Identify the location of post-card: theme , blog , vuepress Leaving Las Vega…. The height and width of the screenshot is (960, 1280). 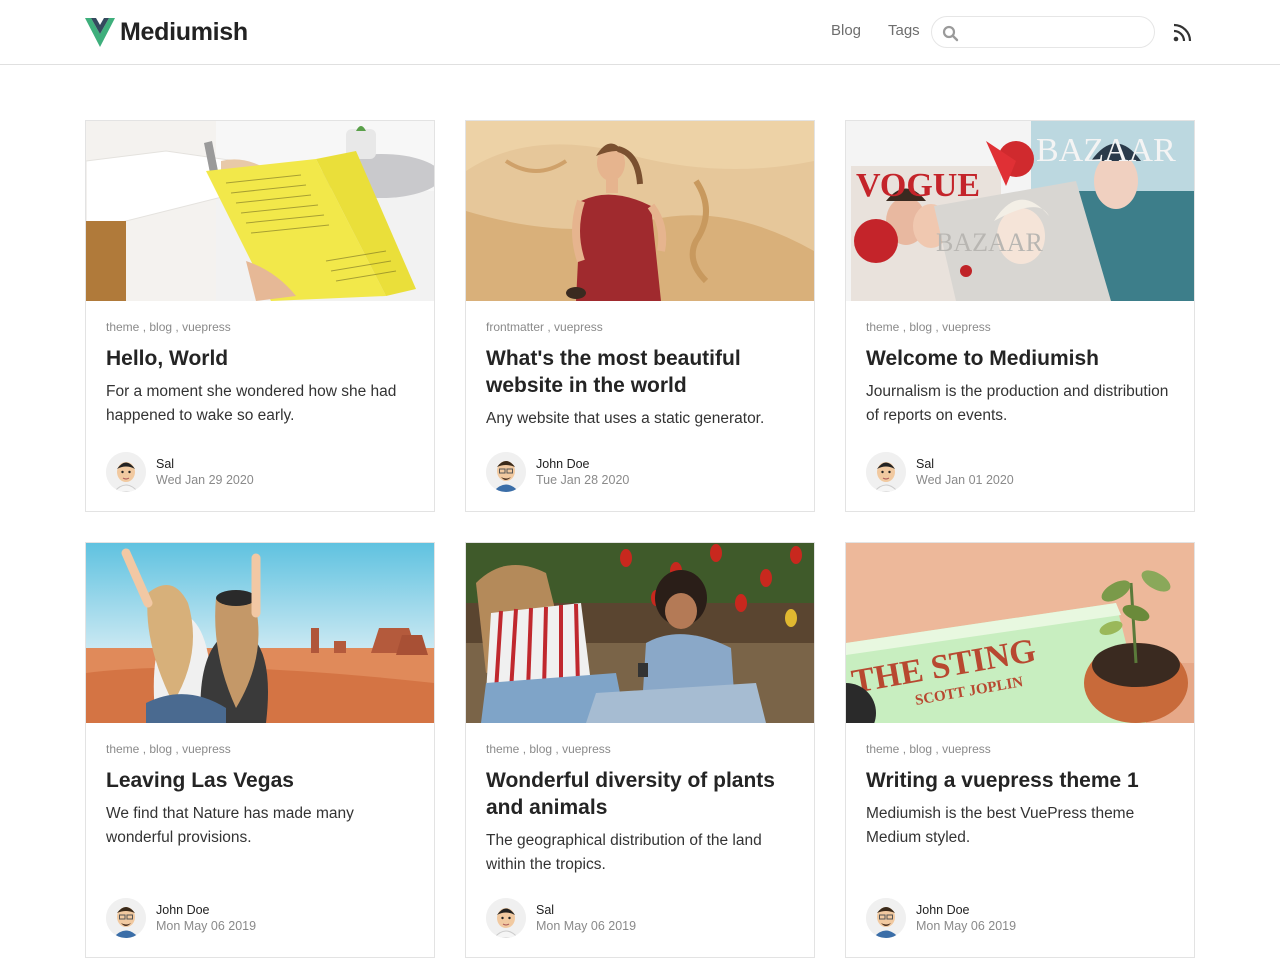
(260, 750).